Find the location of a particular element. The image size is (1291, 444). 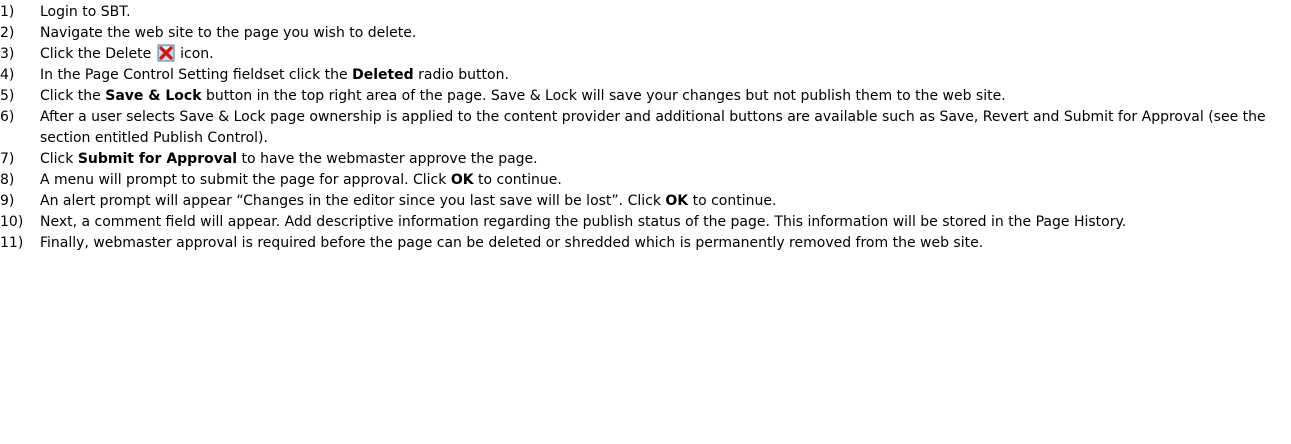

step-number: 4) is located at coordinates (7, 75).